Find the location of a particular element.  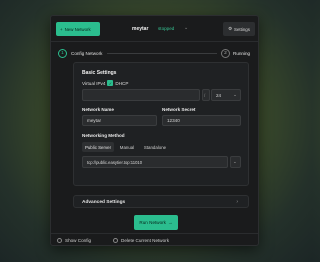

bottom-bar: Show Config Delete Current Network is located at coordinates (154, 240).